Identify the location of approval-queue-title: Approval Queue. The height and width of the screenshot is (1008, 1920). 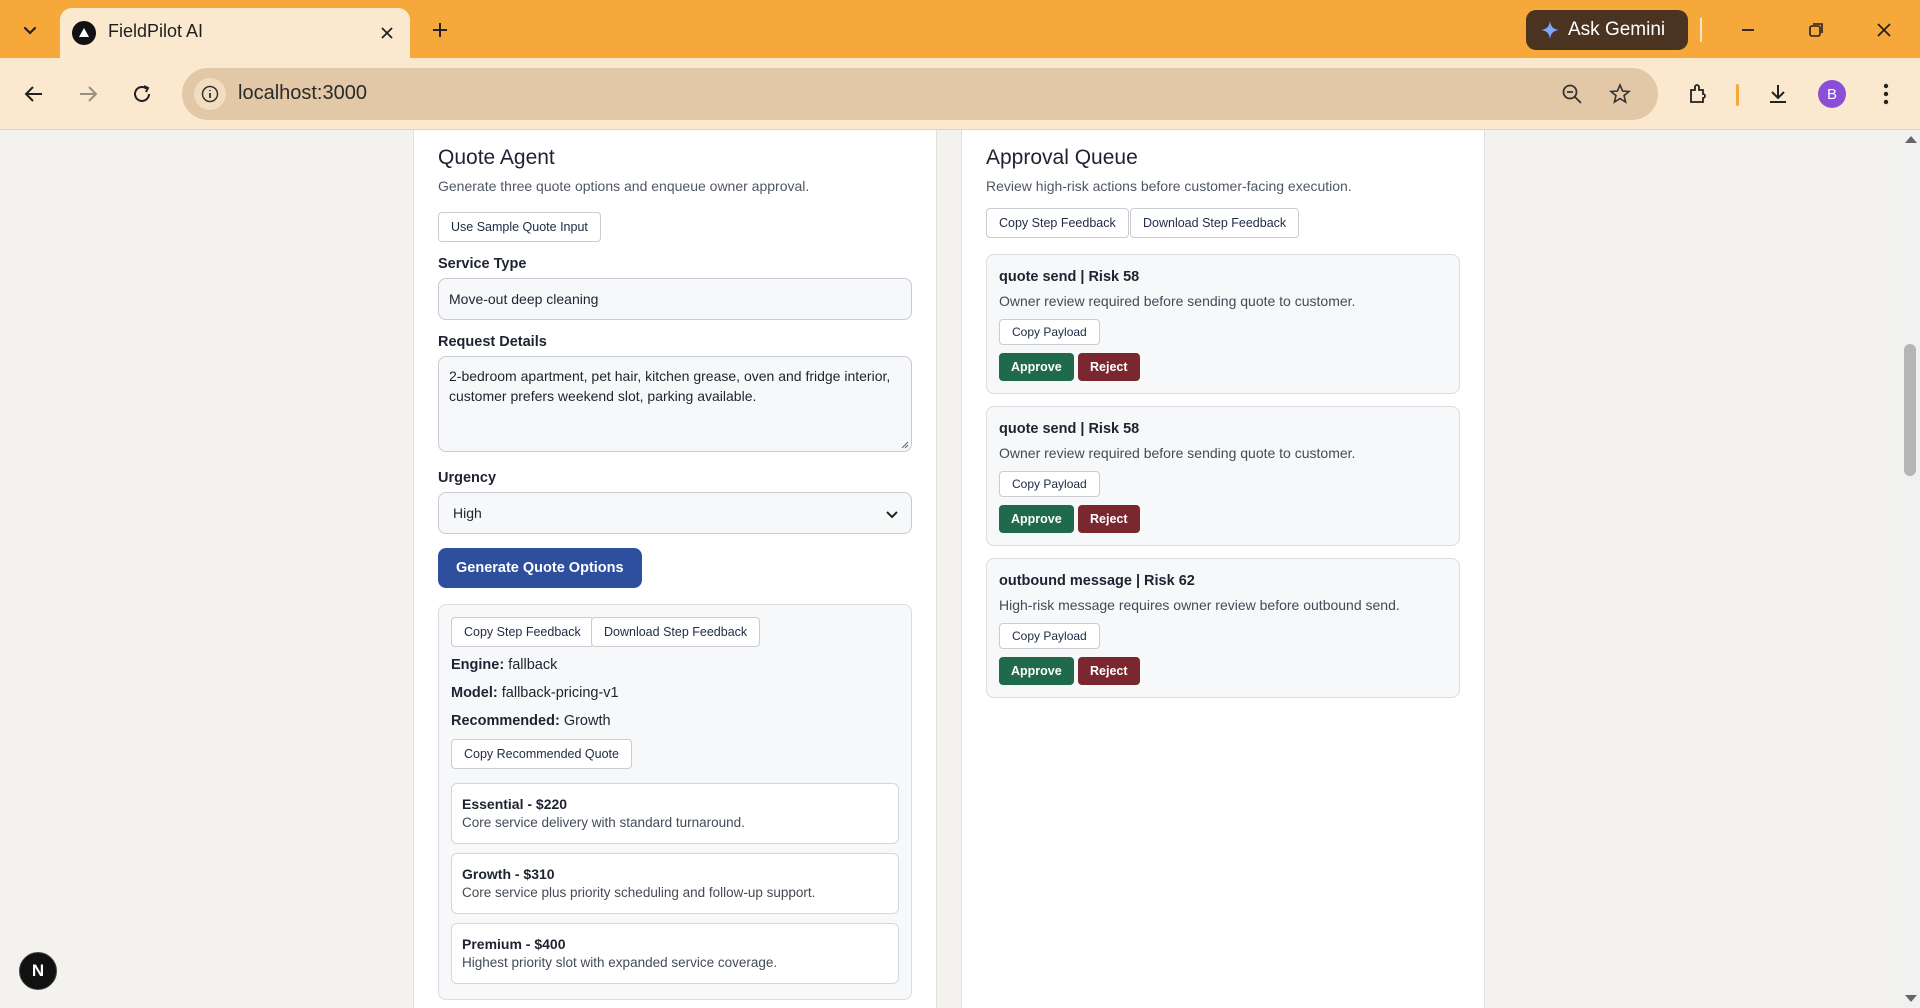
(1062, 157).